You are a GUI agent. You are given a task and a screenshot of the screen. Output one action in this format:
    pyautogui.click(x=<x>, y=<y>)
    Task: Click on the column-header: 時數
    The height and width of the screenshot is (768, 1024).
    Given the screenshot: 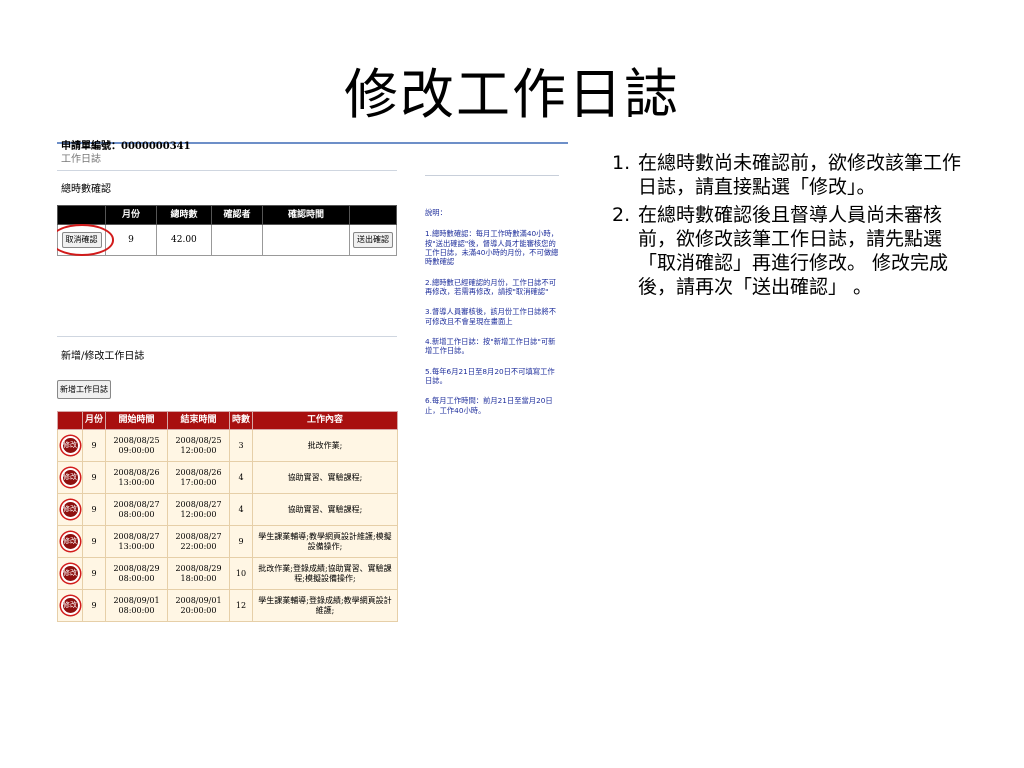 What is the action you would take?
    pyautogui.click(x=241, y=420)
    